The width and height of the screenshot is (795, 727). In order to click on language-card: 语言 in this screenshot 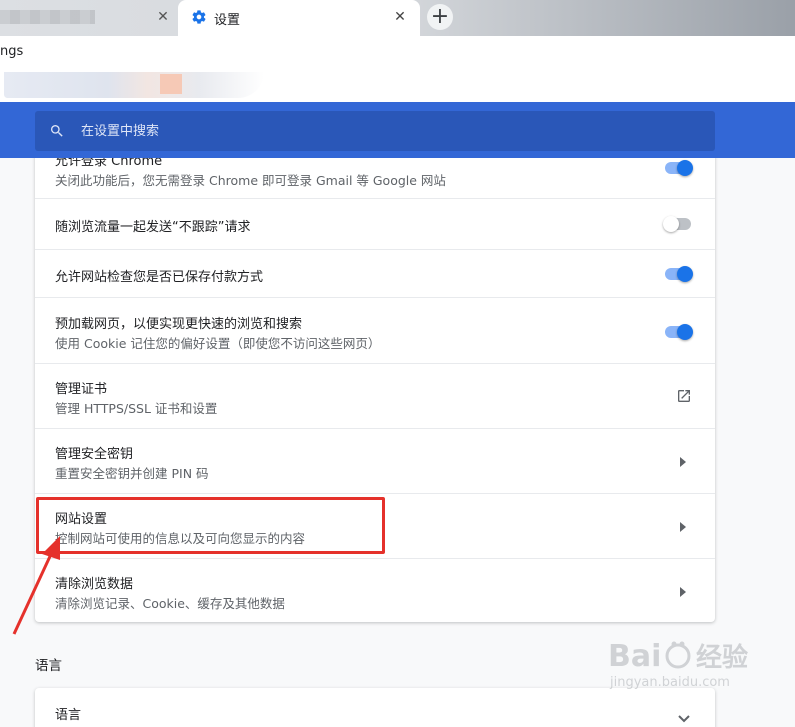, I will do `click(375, 707)`.